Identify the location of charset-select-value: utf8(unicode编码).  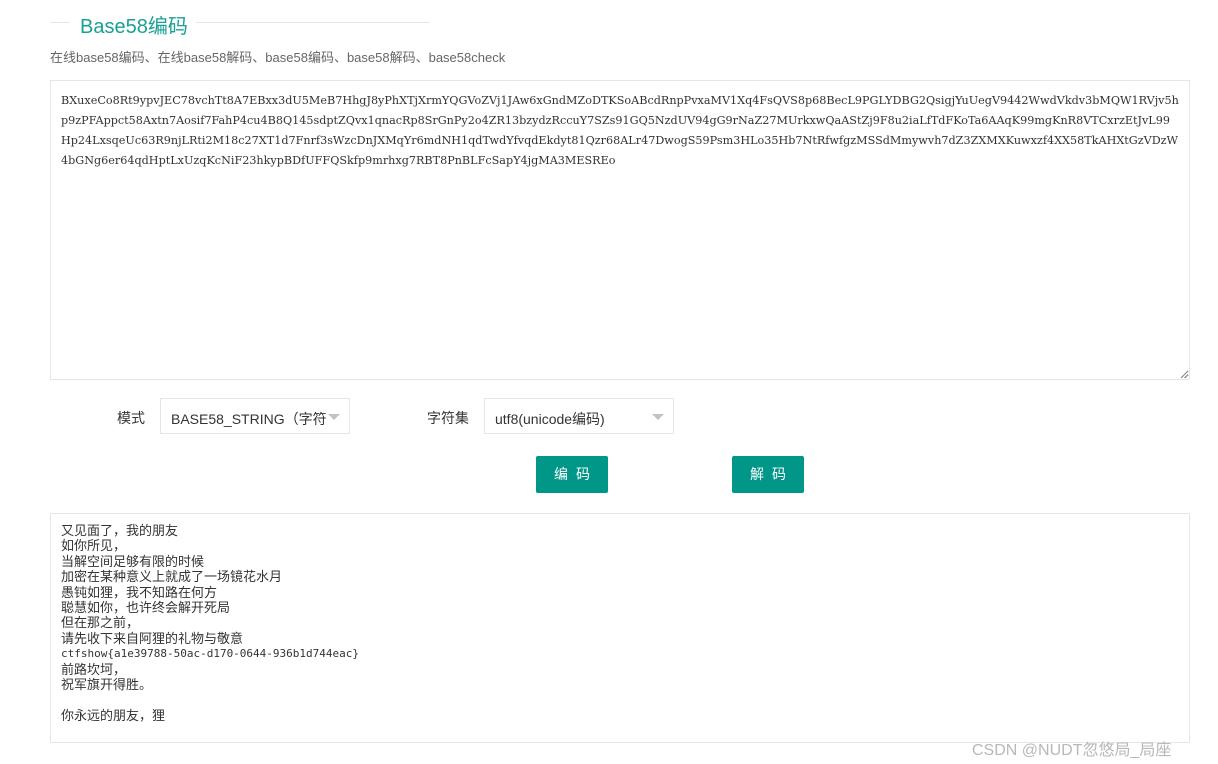
(550, 419).